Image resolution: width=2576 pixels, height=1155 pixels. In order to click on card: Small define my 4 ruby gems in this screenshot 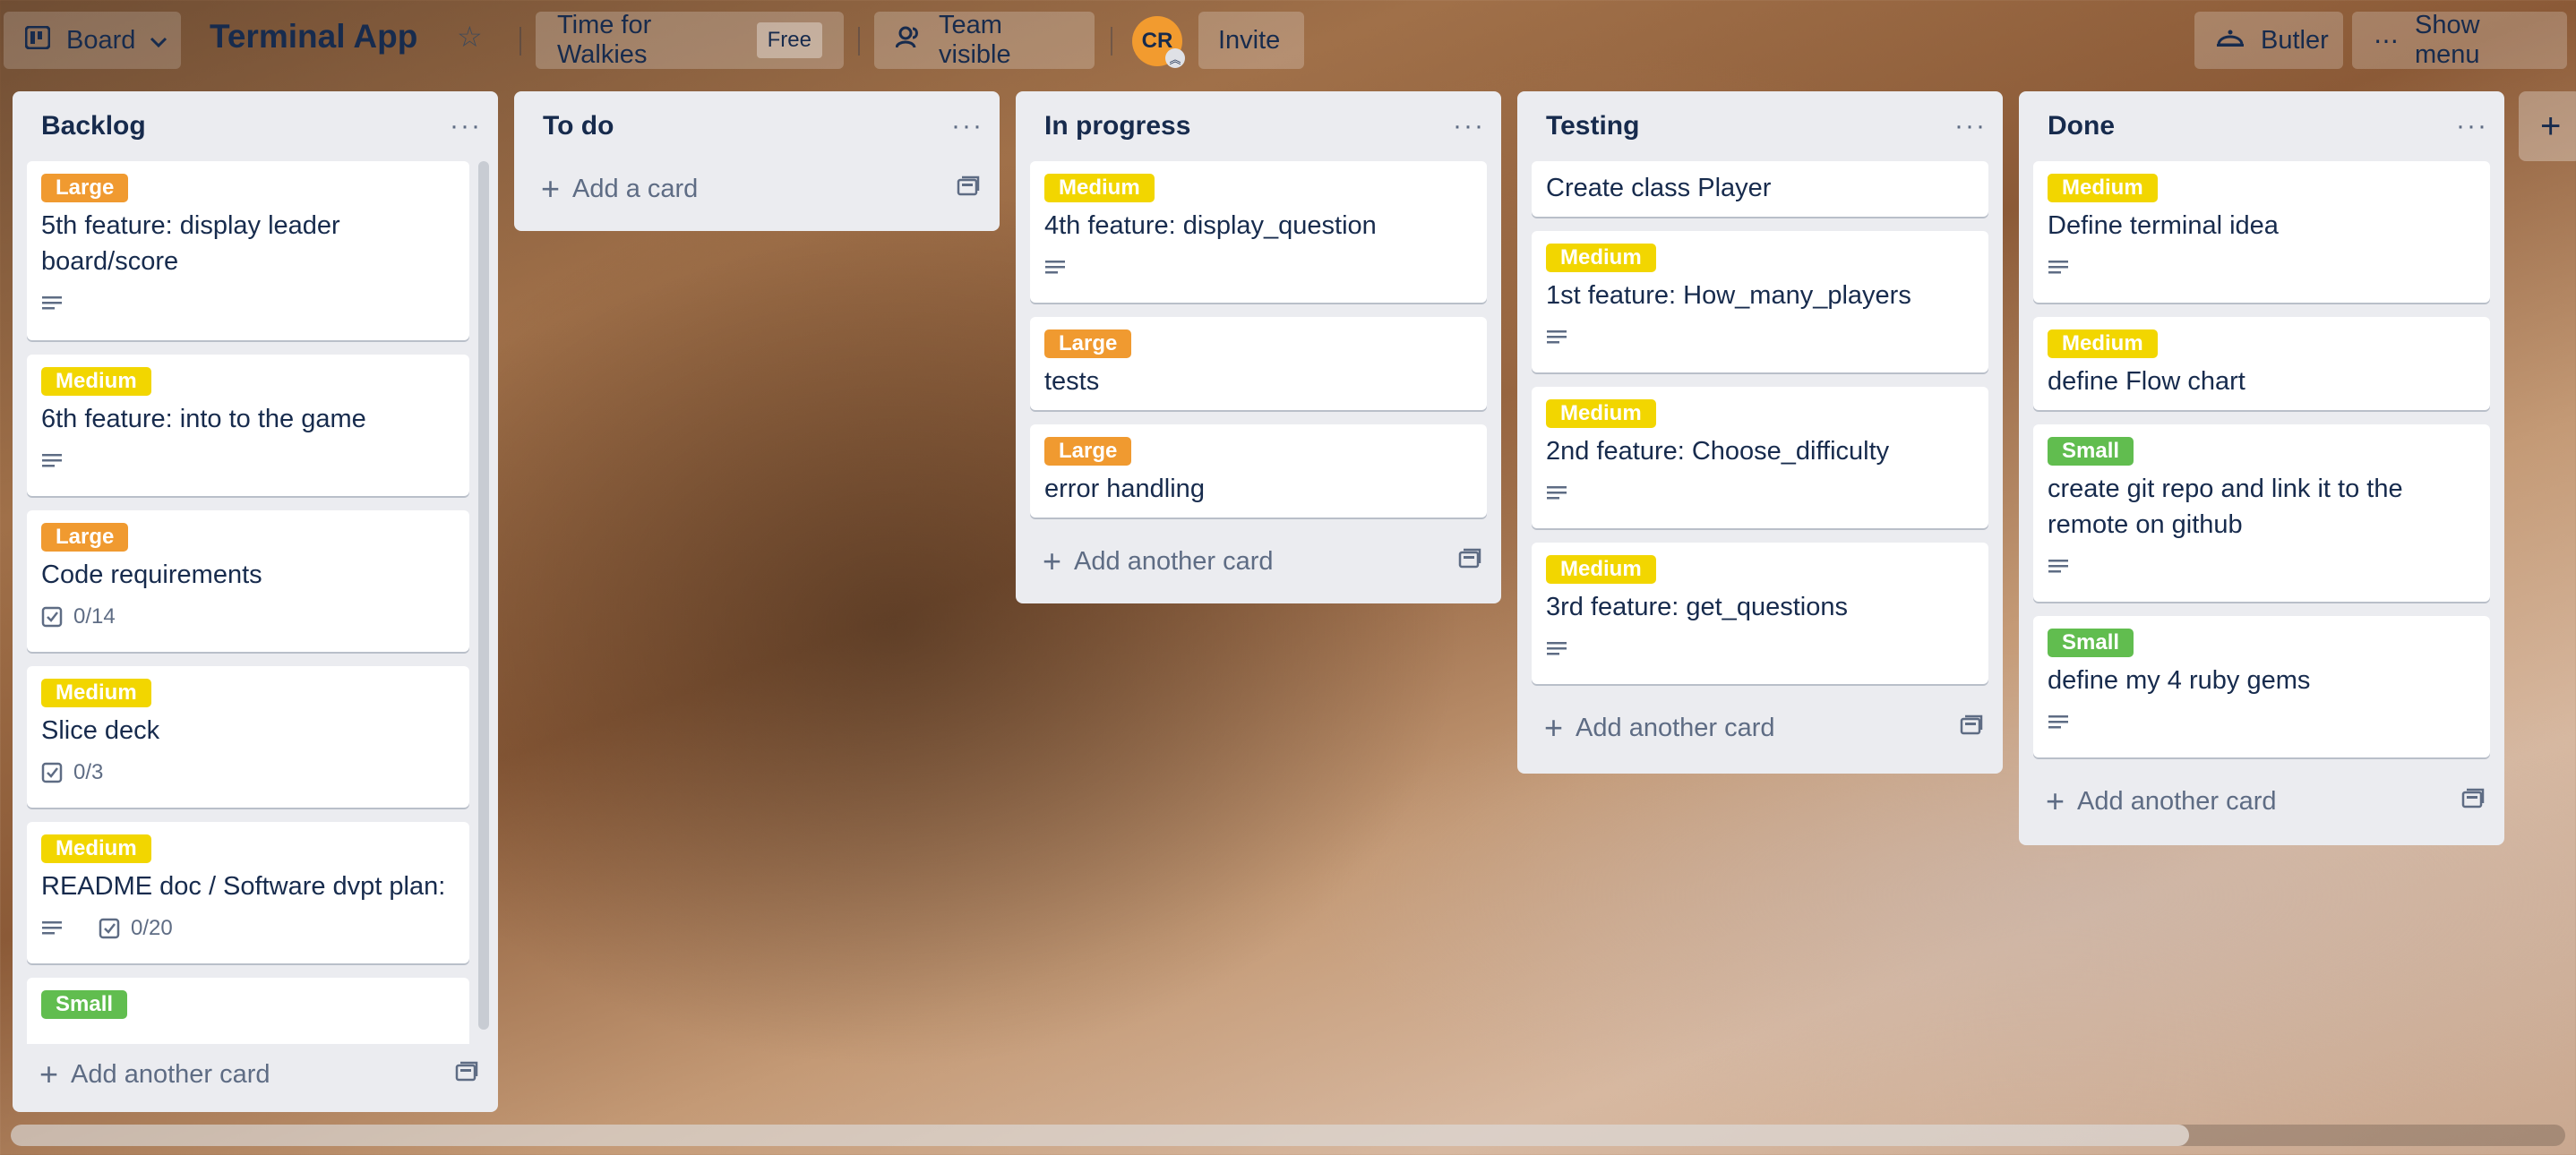, I will do `click(2261, 686)`.